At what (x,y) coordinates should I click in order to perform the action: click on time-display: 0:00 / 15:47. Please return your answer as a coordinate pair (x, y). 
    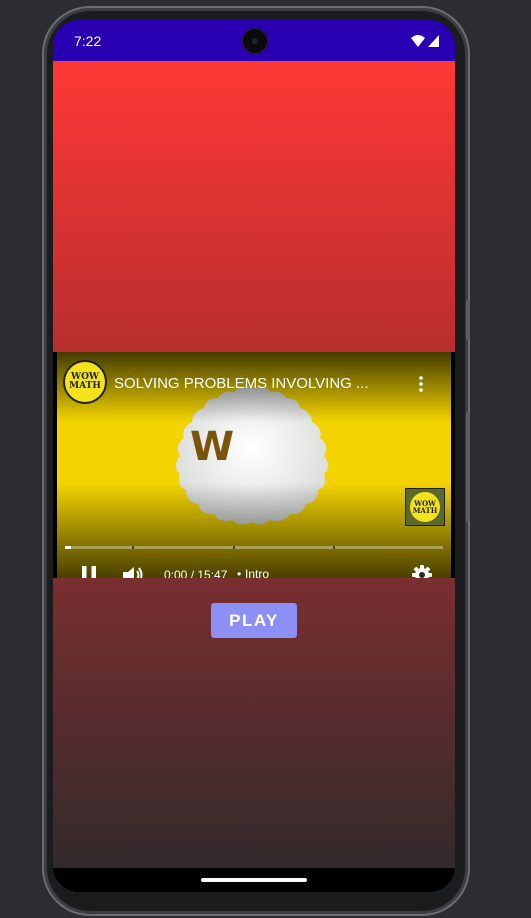
    Looking at the image, I should click on (196, 573).